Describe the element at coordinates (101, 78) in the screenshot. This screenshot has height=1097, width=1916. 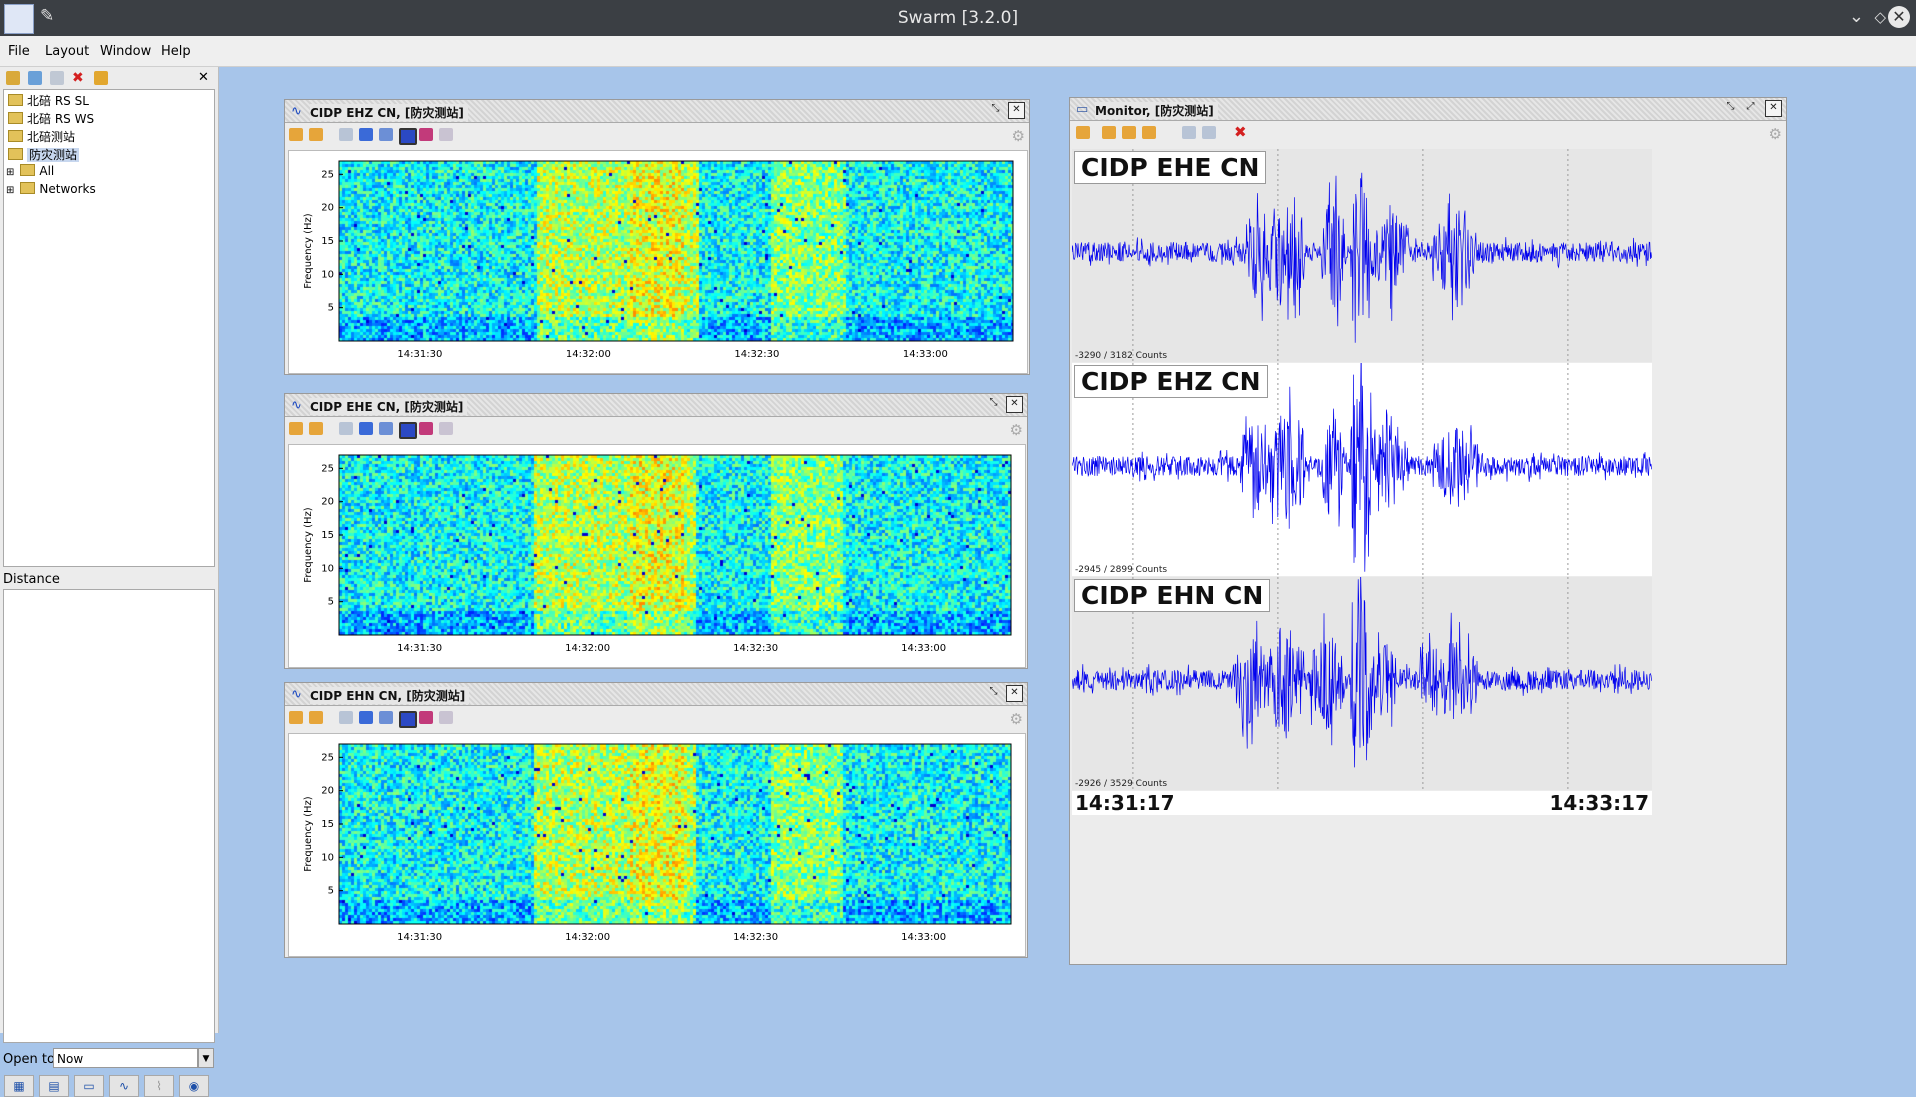
I see `refresh-icon` at that location.